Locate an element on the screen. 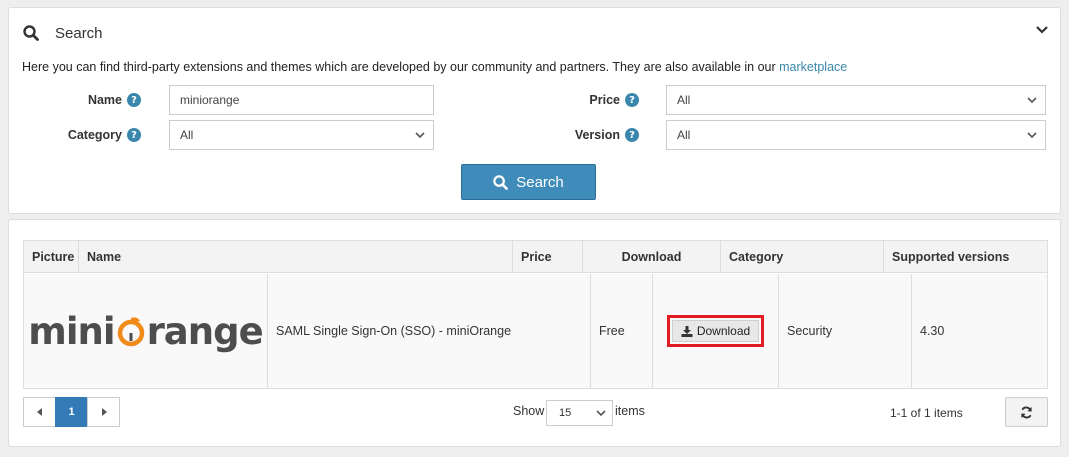  prev-page-button is located at coordinates (39, 412).